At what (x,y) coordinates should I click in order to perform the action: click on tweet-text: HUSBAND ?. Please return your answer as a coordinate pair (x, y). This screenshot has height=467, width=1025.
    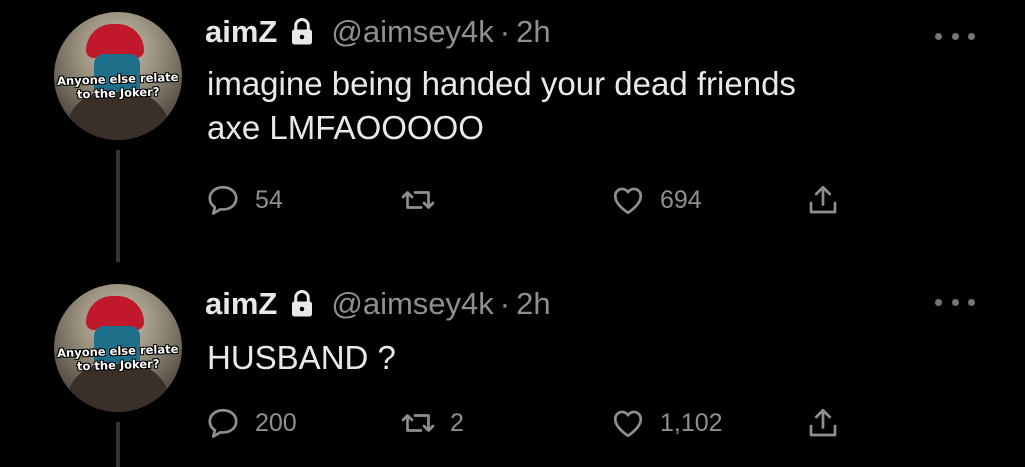
    Looking at the image, I should click on (301, 358).